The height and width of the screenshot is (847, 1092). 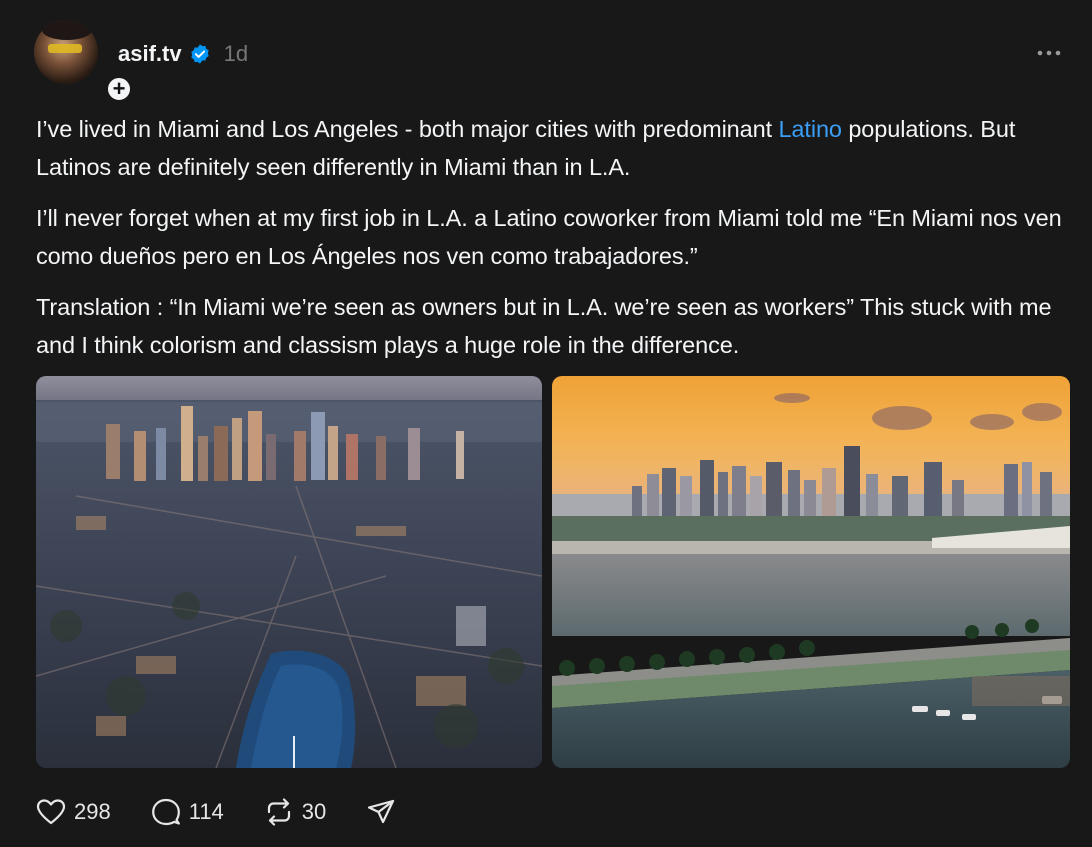 I want to click on repost-count: 30, so click(x=314, y=811).